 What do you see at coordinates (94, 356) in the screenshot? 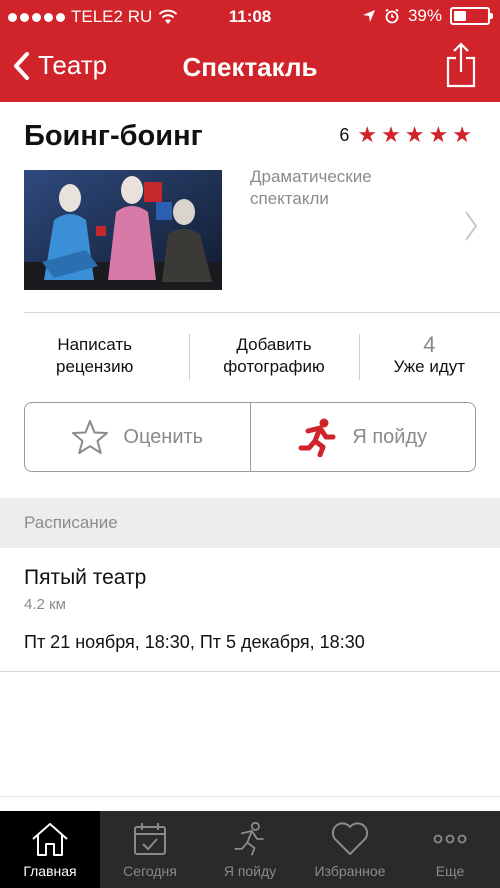
I see `write-review-button: Написать рецензию` at bounding box center [94, 356].